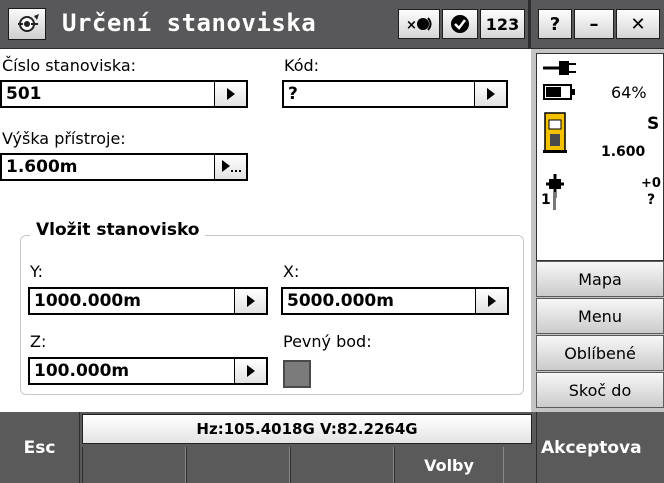 The image size is (664, 483). I want to click on z-coordinate-field: 100.000m, so click(148, 371).